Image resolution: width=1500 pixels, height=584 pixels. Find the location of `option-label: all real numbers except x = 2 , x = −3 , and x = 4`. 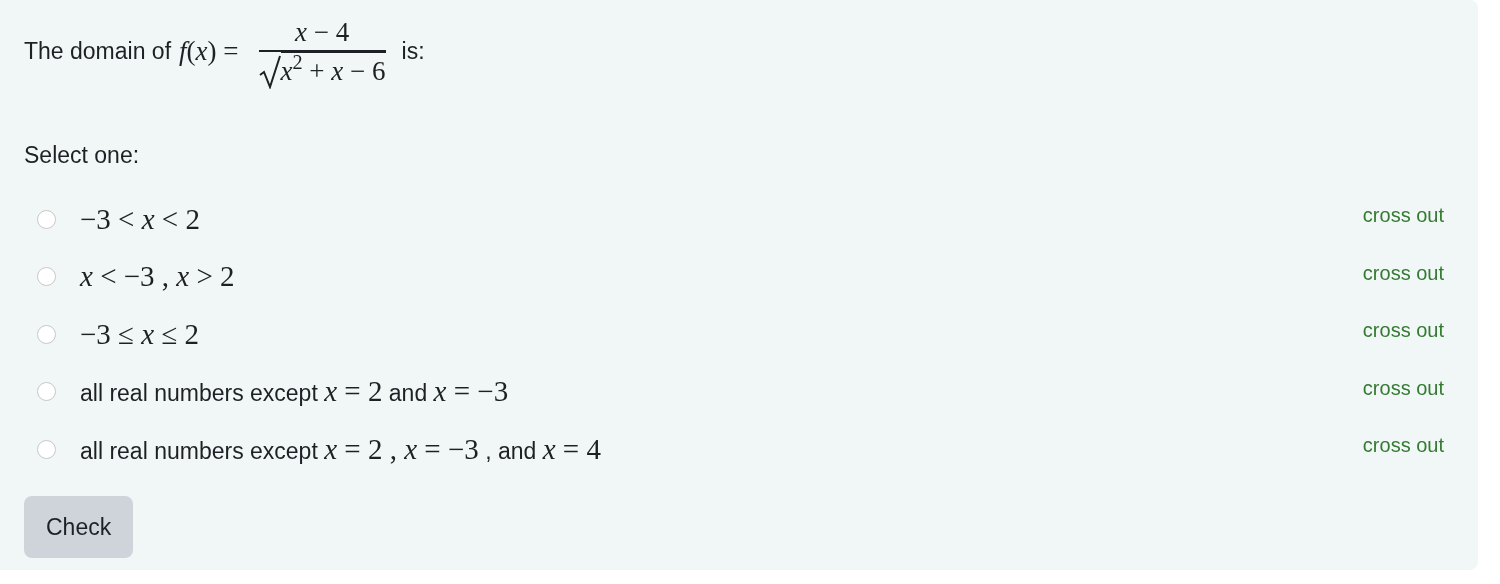

option-label: all real numbers except x = 2 , x = −3 , and x = 4 is located at coordinates (340, 449).